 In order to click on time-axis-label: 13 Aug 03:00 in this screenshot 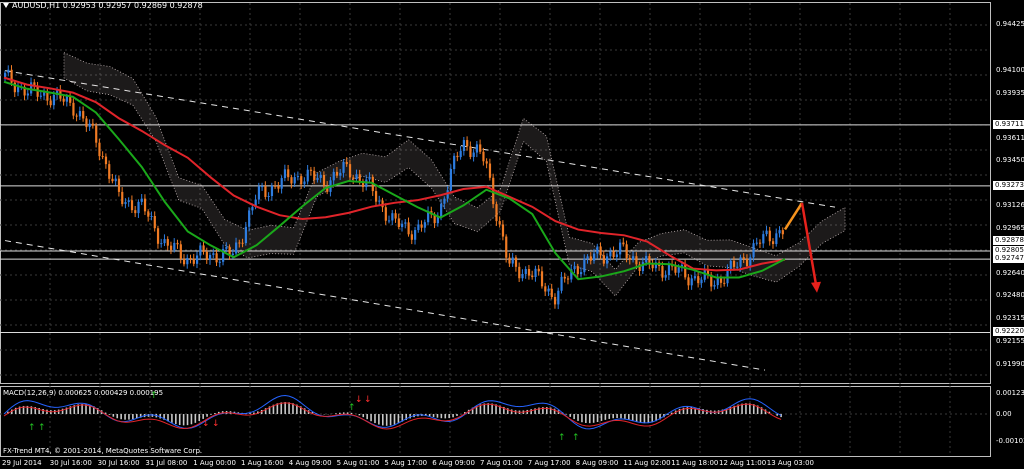, I will do `click(790, 463)`.